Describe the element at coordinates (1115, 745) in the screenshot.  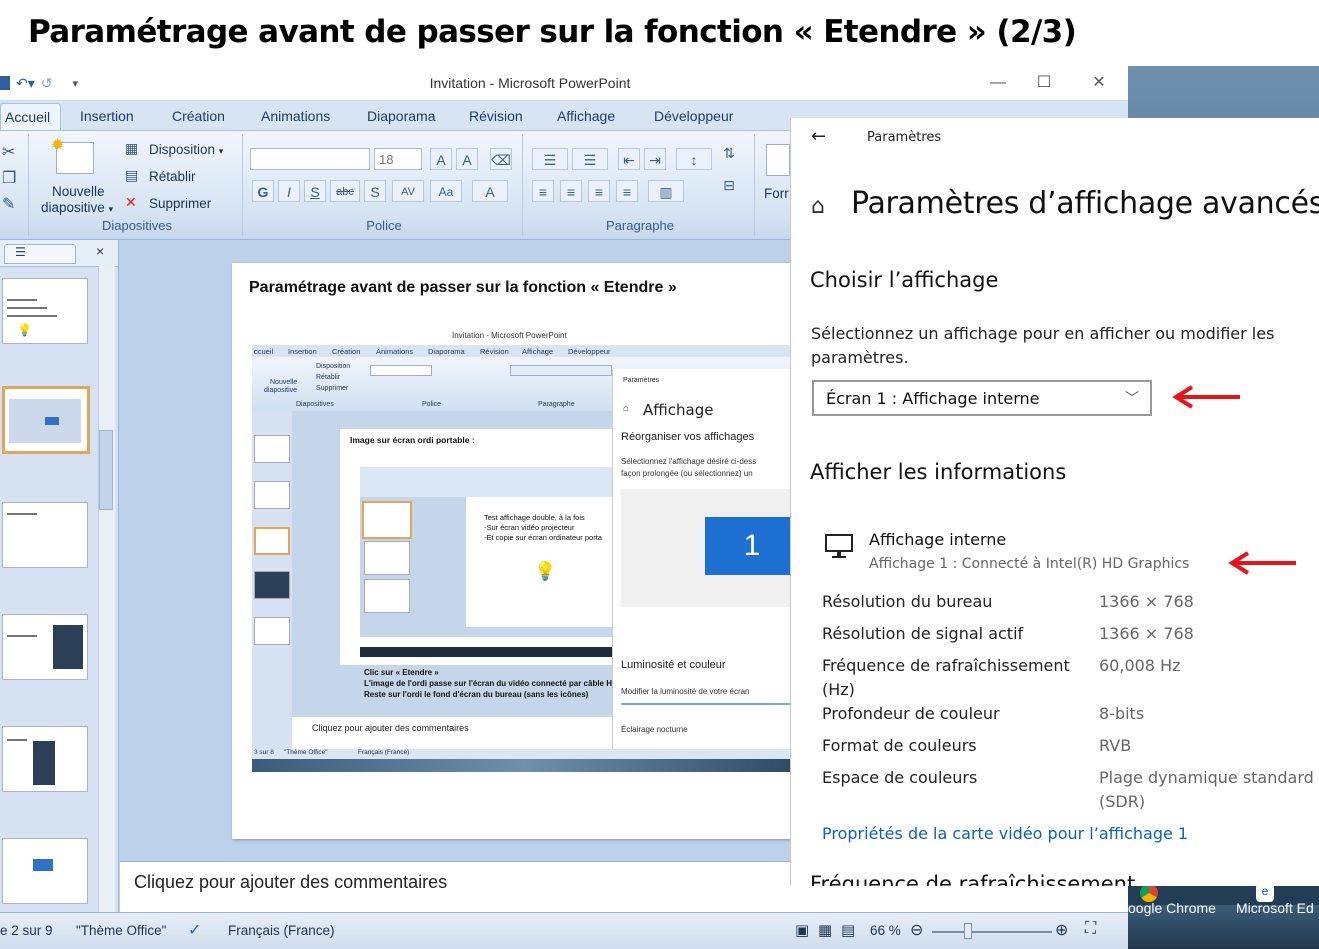
I see `info-value-format: RVB` at that location.